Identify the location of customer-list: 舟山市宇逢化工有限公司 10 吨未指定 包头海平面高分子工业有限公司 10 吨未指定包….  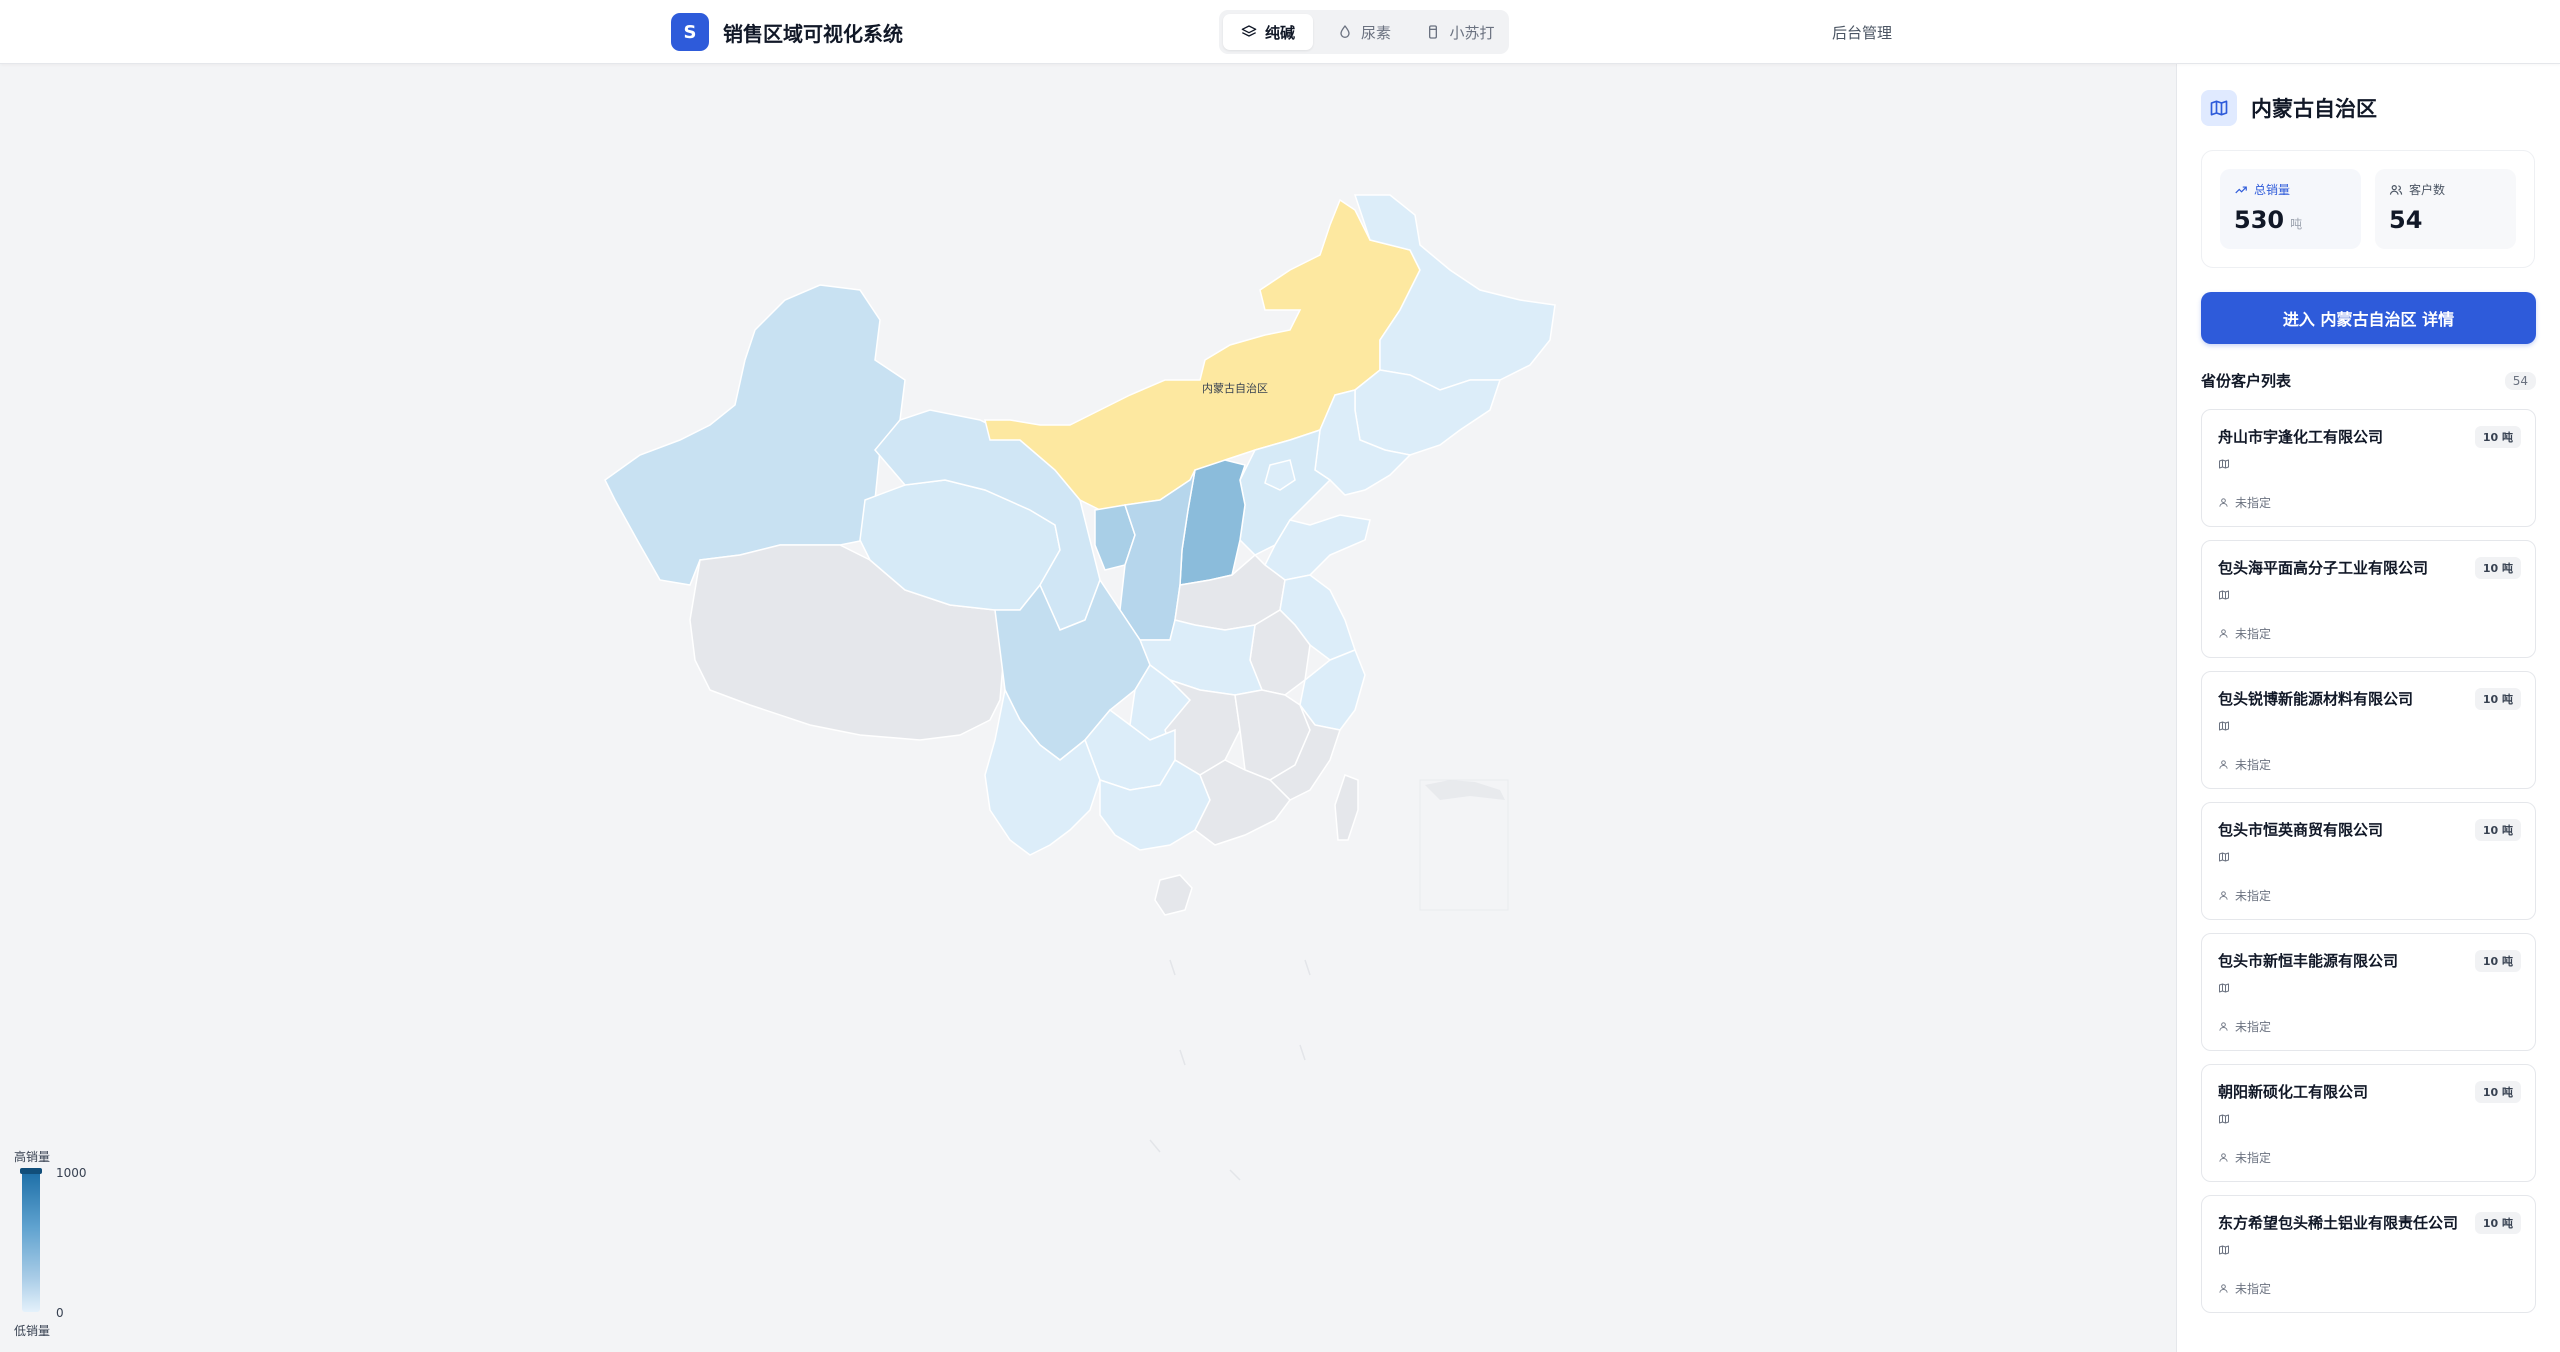
(2368, 867).